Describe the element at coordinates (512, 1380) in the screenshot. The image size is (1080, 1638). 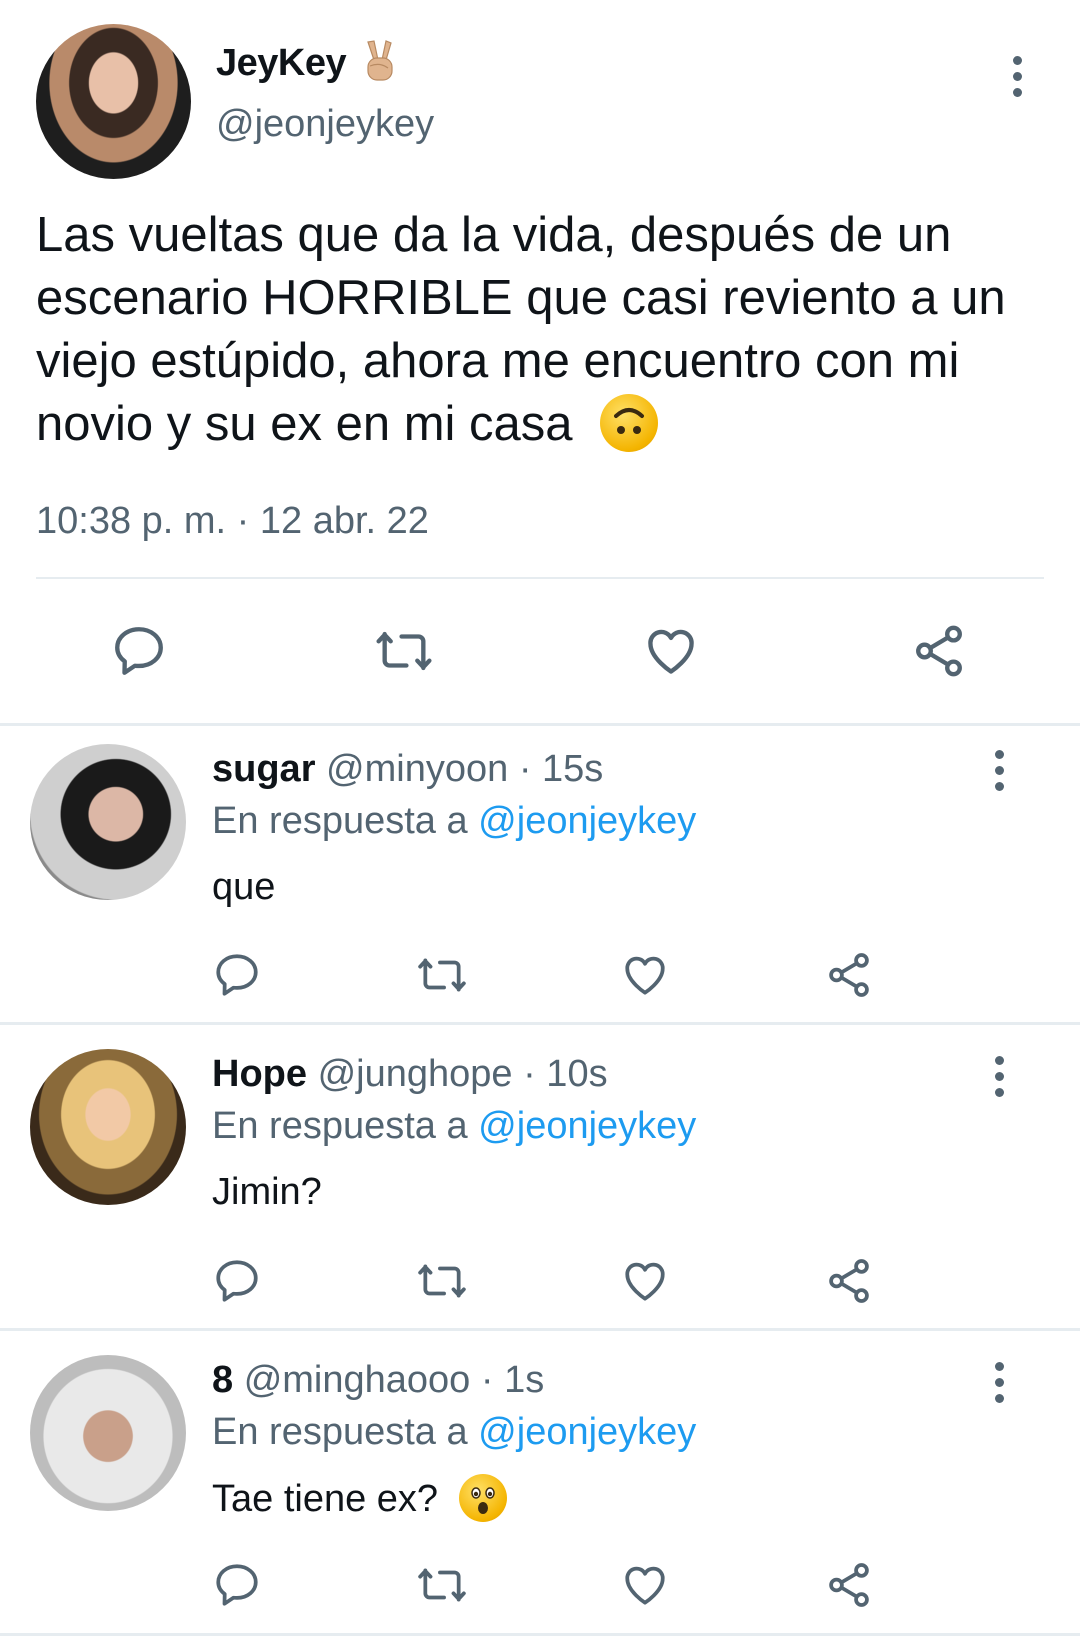
I see `reply-time: · 1s` at that location.